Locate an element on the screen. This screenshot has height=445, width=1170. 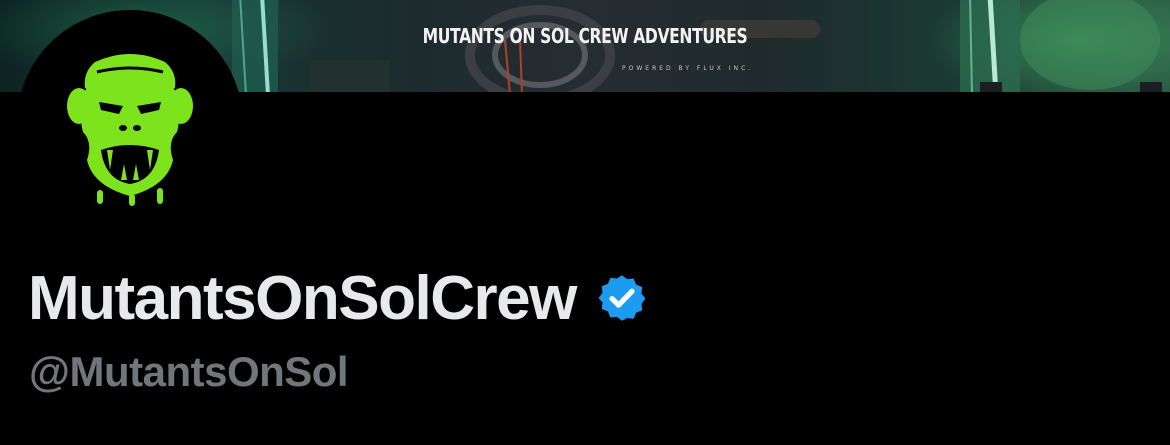
verified-badge-icon is located at coordinates (622, 298).